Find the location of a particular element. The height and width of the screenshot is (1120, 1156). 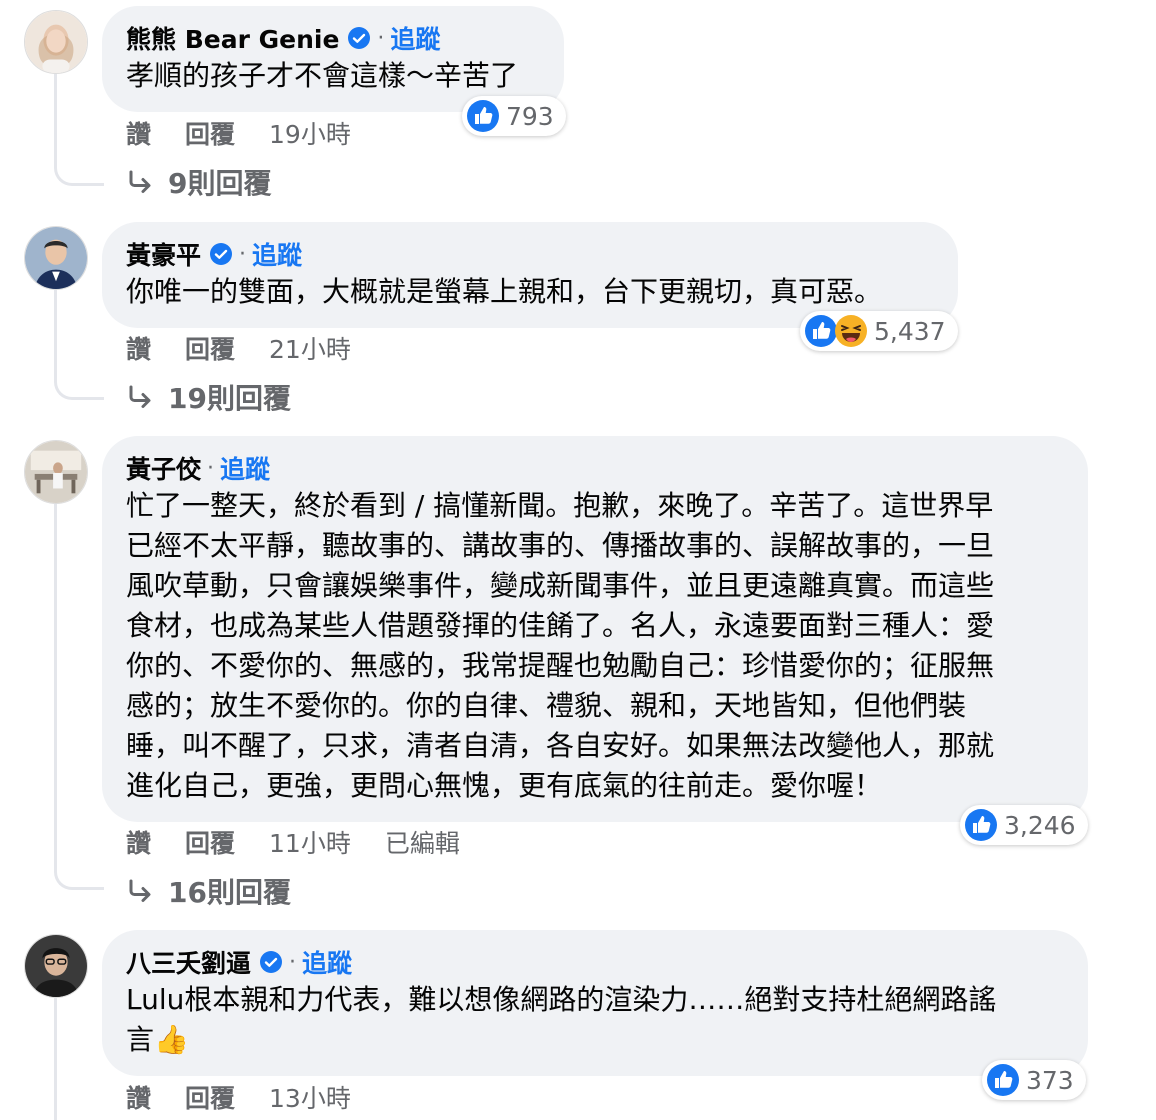

comment-actions: 讚 回覆 11小時 已編輯 is located at coordinates (310, 842).